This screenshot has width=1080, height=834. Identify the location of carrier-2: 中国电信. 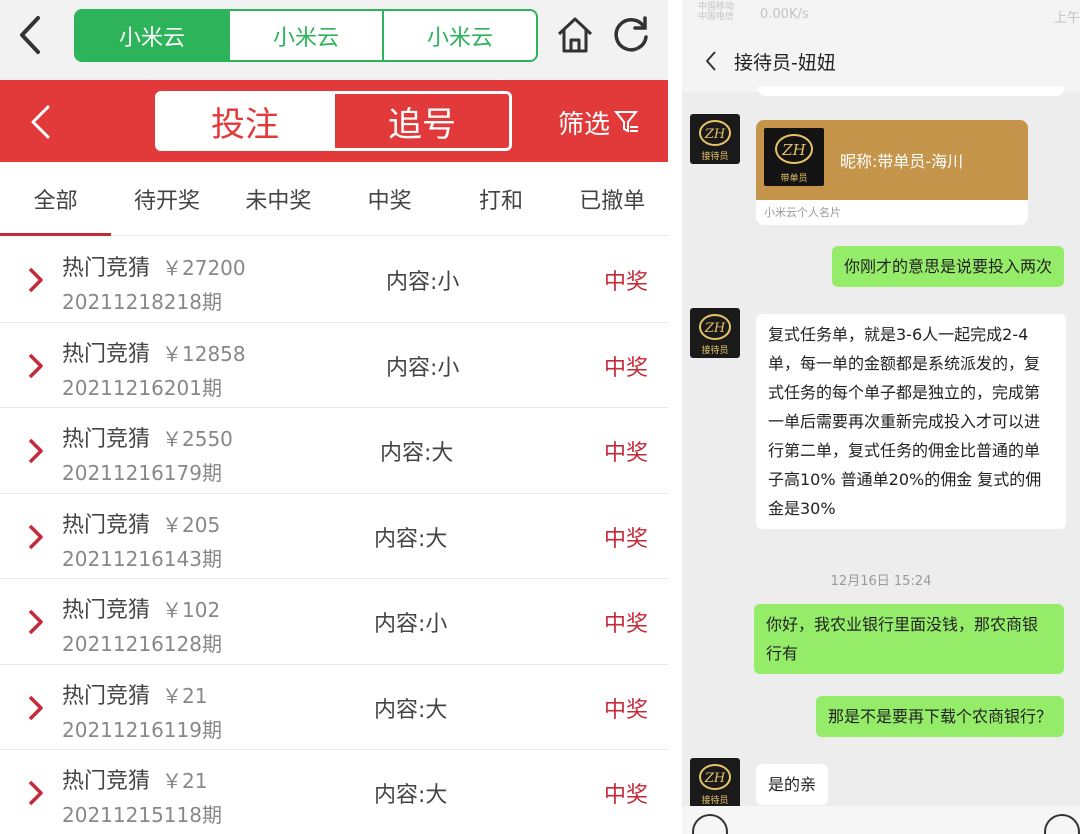
(716, 17).